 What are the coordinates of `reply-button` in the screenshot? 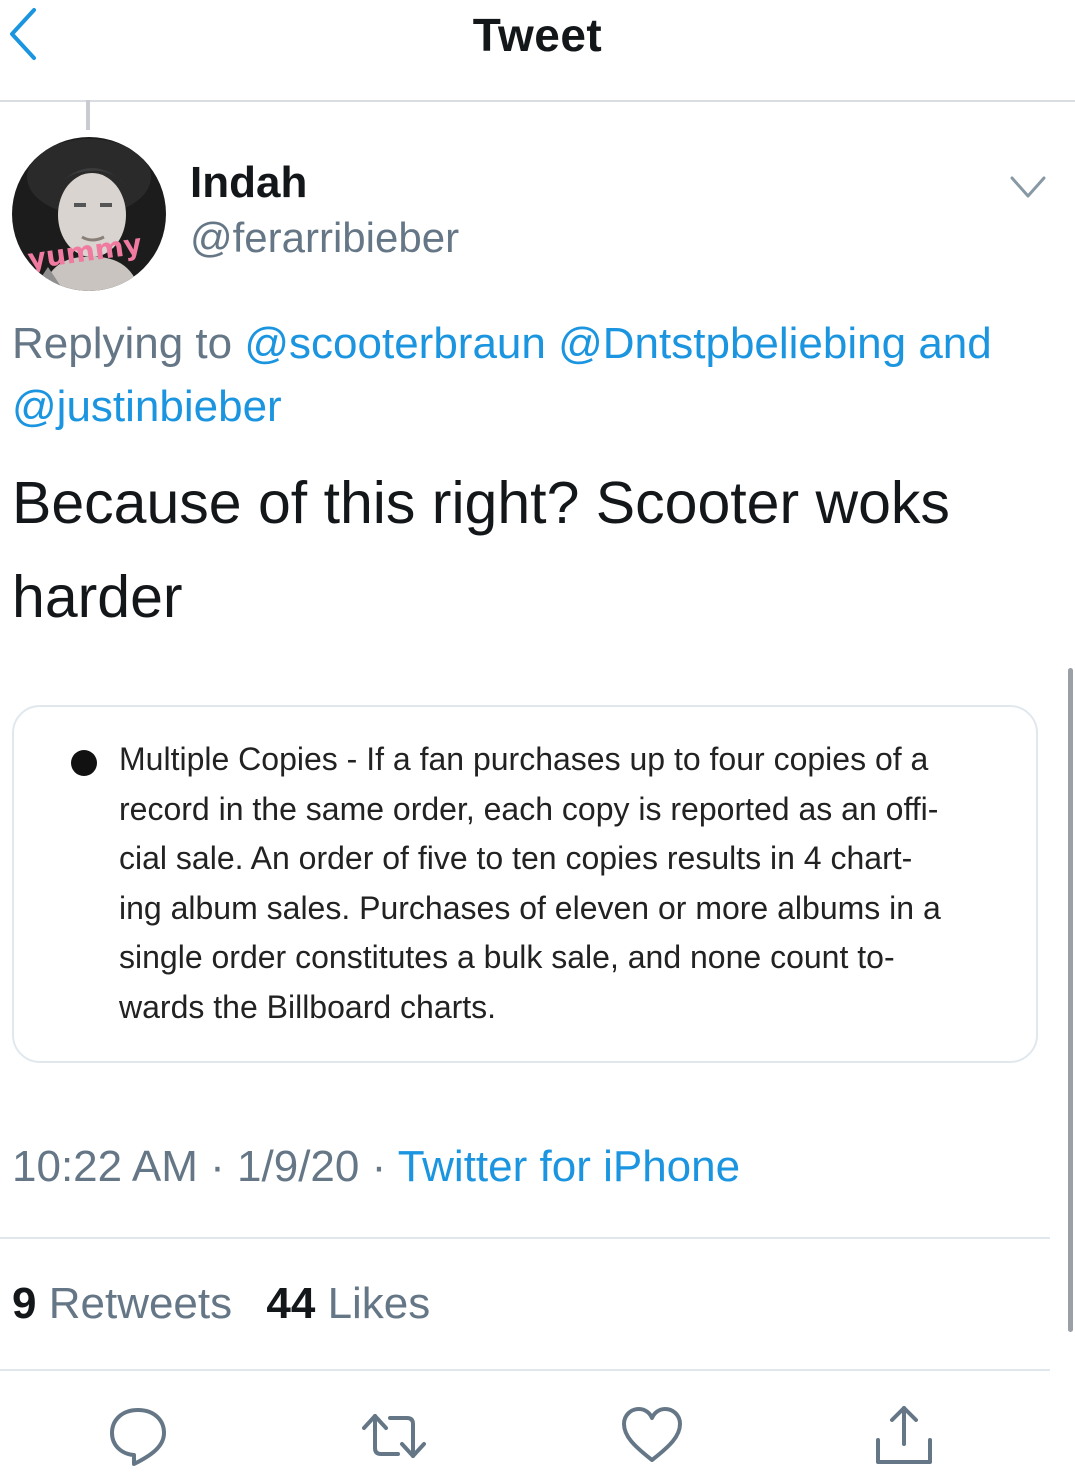 It's located at (138, 1436).